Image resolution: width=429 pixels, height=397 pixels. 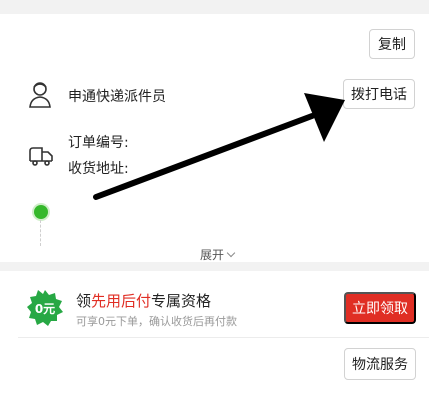 What do you see at coordinates (40, 95) in the screenshot?
I see `person-icon` at bounding box center [40, 95].